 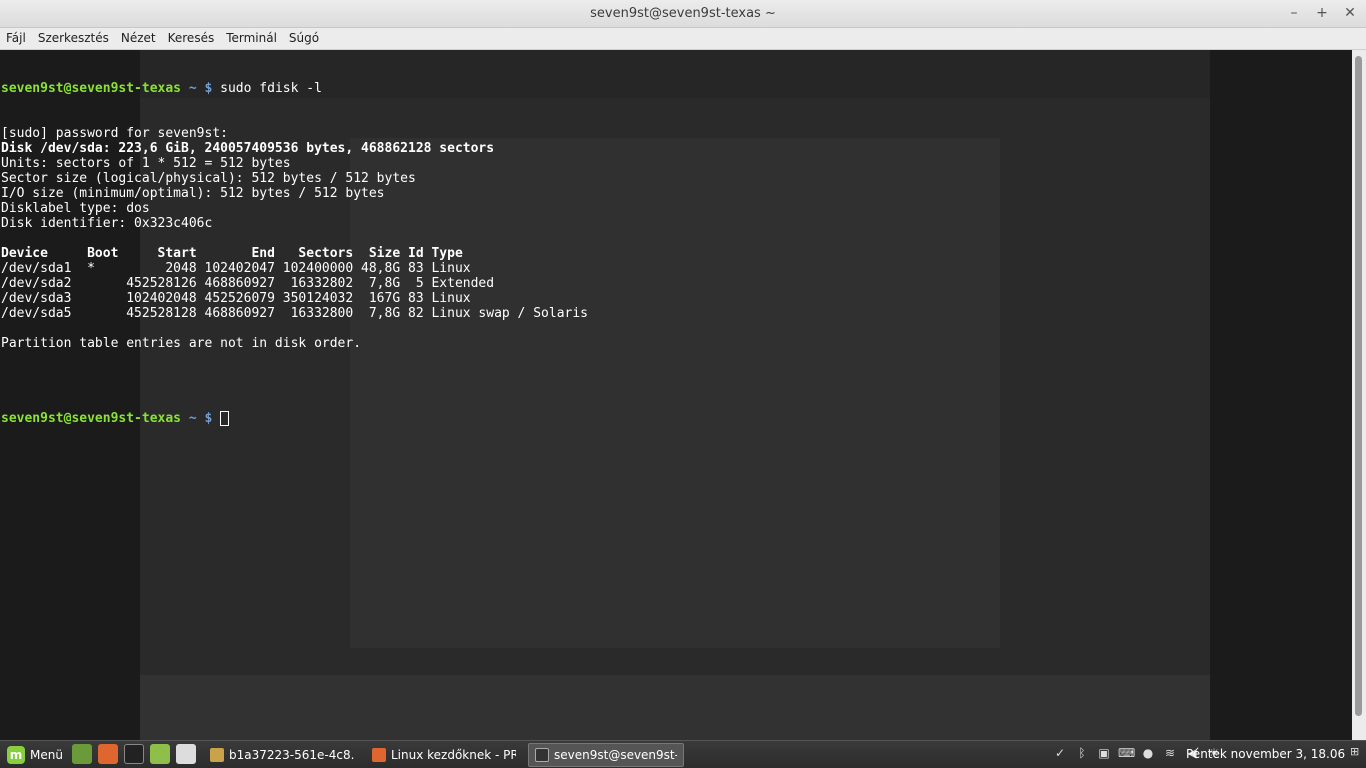 I want to click on bluetooth-icon: ᛒ, so click(x=1082, y=753).